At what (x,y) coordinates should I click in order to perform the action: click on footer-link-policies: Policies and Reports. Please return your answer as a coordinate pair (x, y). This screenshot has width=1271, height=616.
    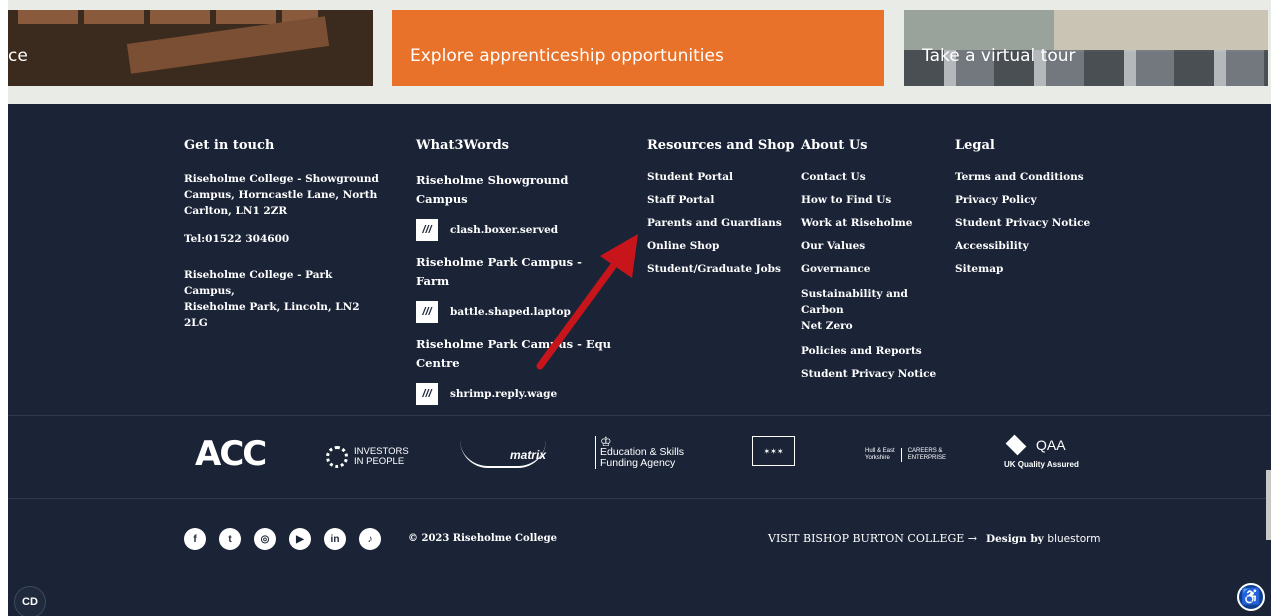
    Looking at the image, I should click on (876, 351).